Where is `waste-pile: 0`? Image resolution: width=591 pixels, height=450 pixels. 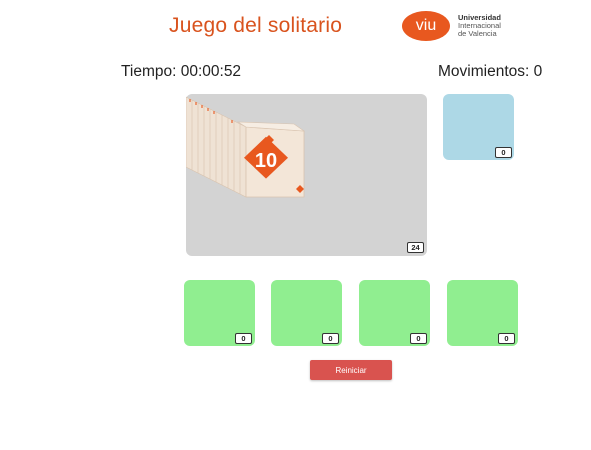
waste-pile: 0 is located at coordinates (478, 127).